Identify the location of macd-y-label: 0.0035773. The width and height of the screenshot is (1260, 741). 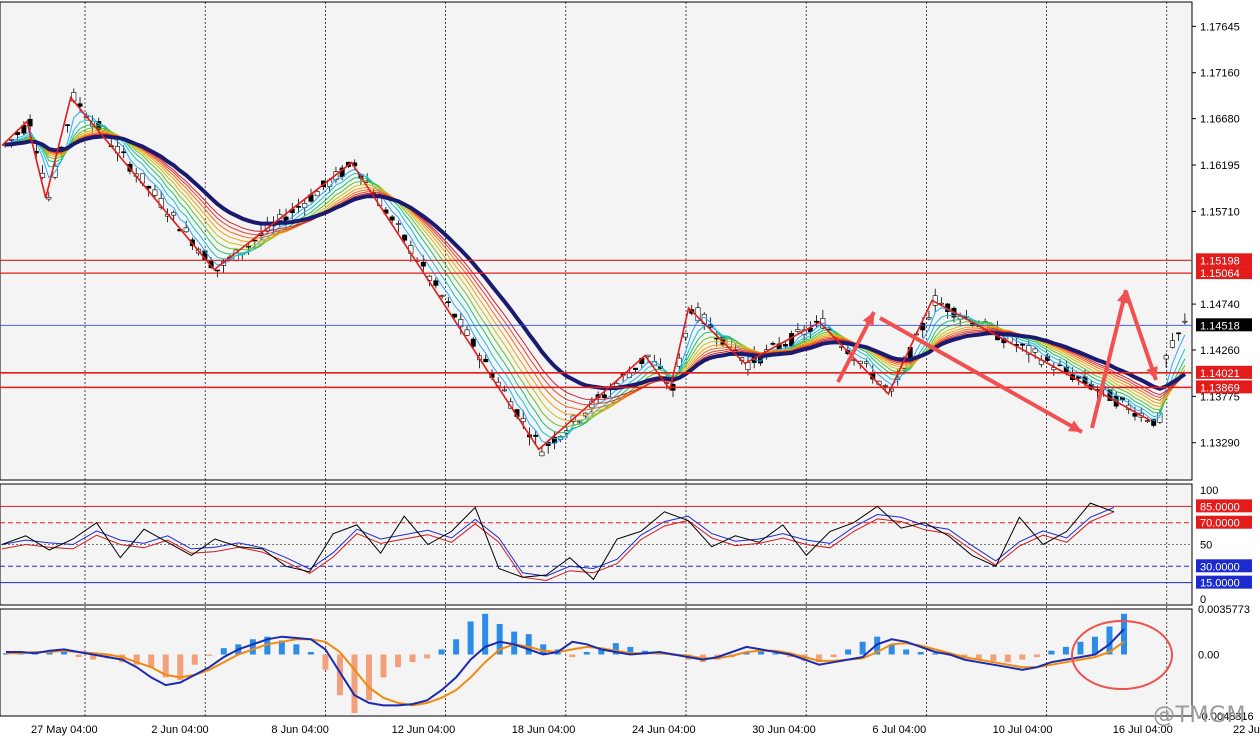
(1224, 610).